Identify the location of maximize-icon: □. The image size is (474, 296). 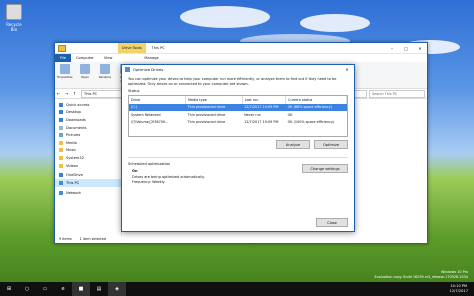
(406, 48).